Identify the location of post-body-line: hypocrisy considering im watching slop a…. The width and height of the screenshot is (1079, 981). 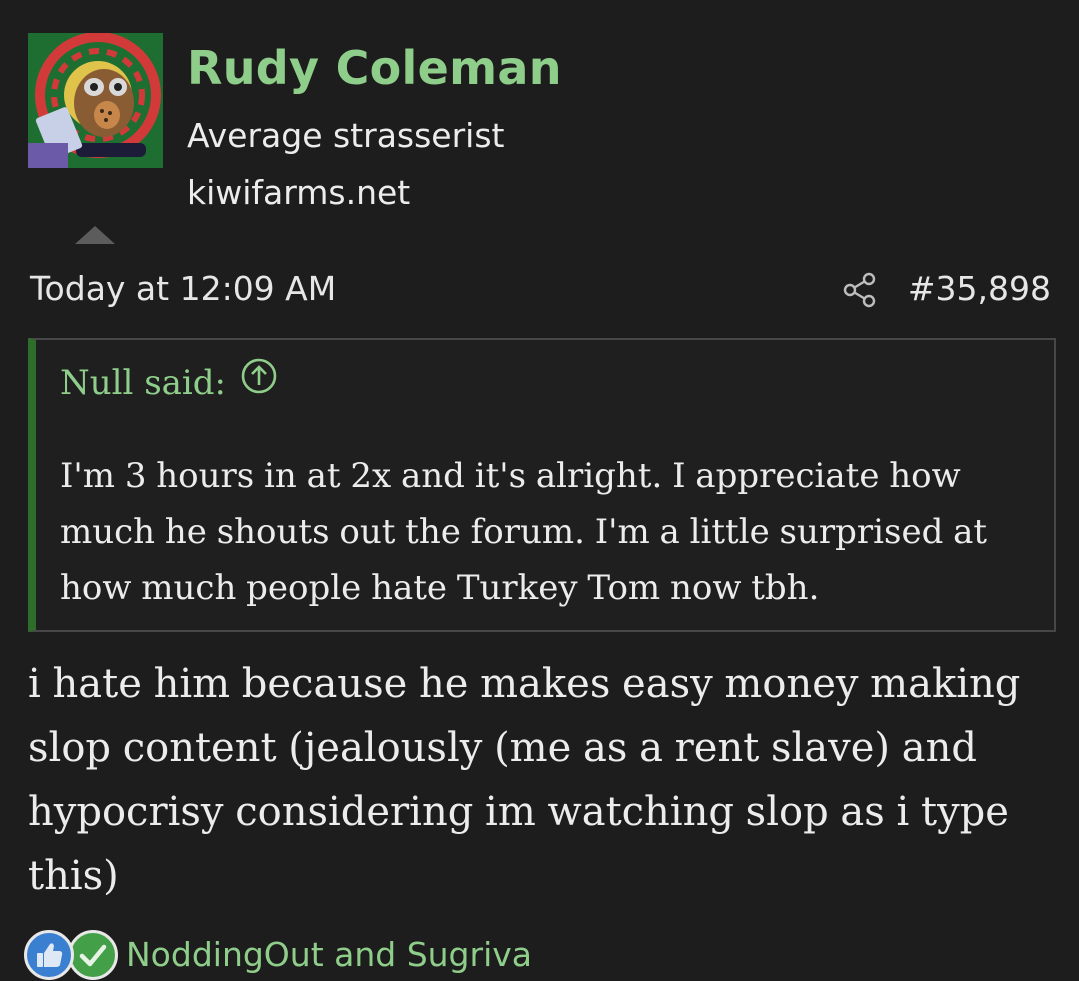
(518, 812).